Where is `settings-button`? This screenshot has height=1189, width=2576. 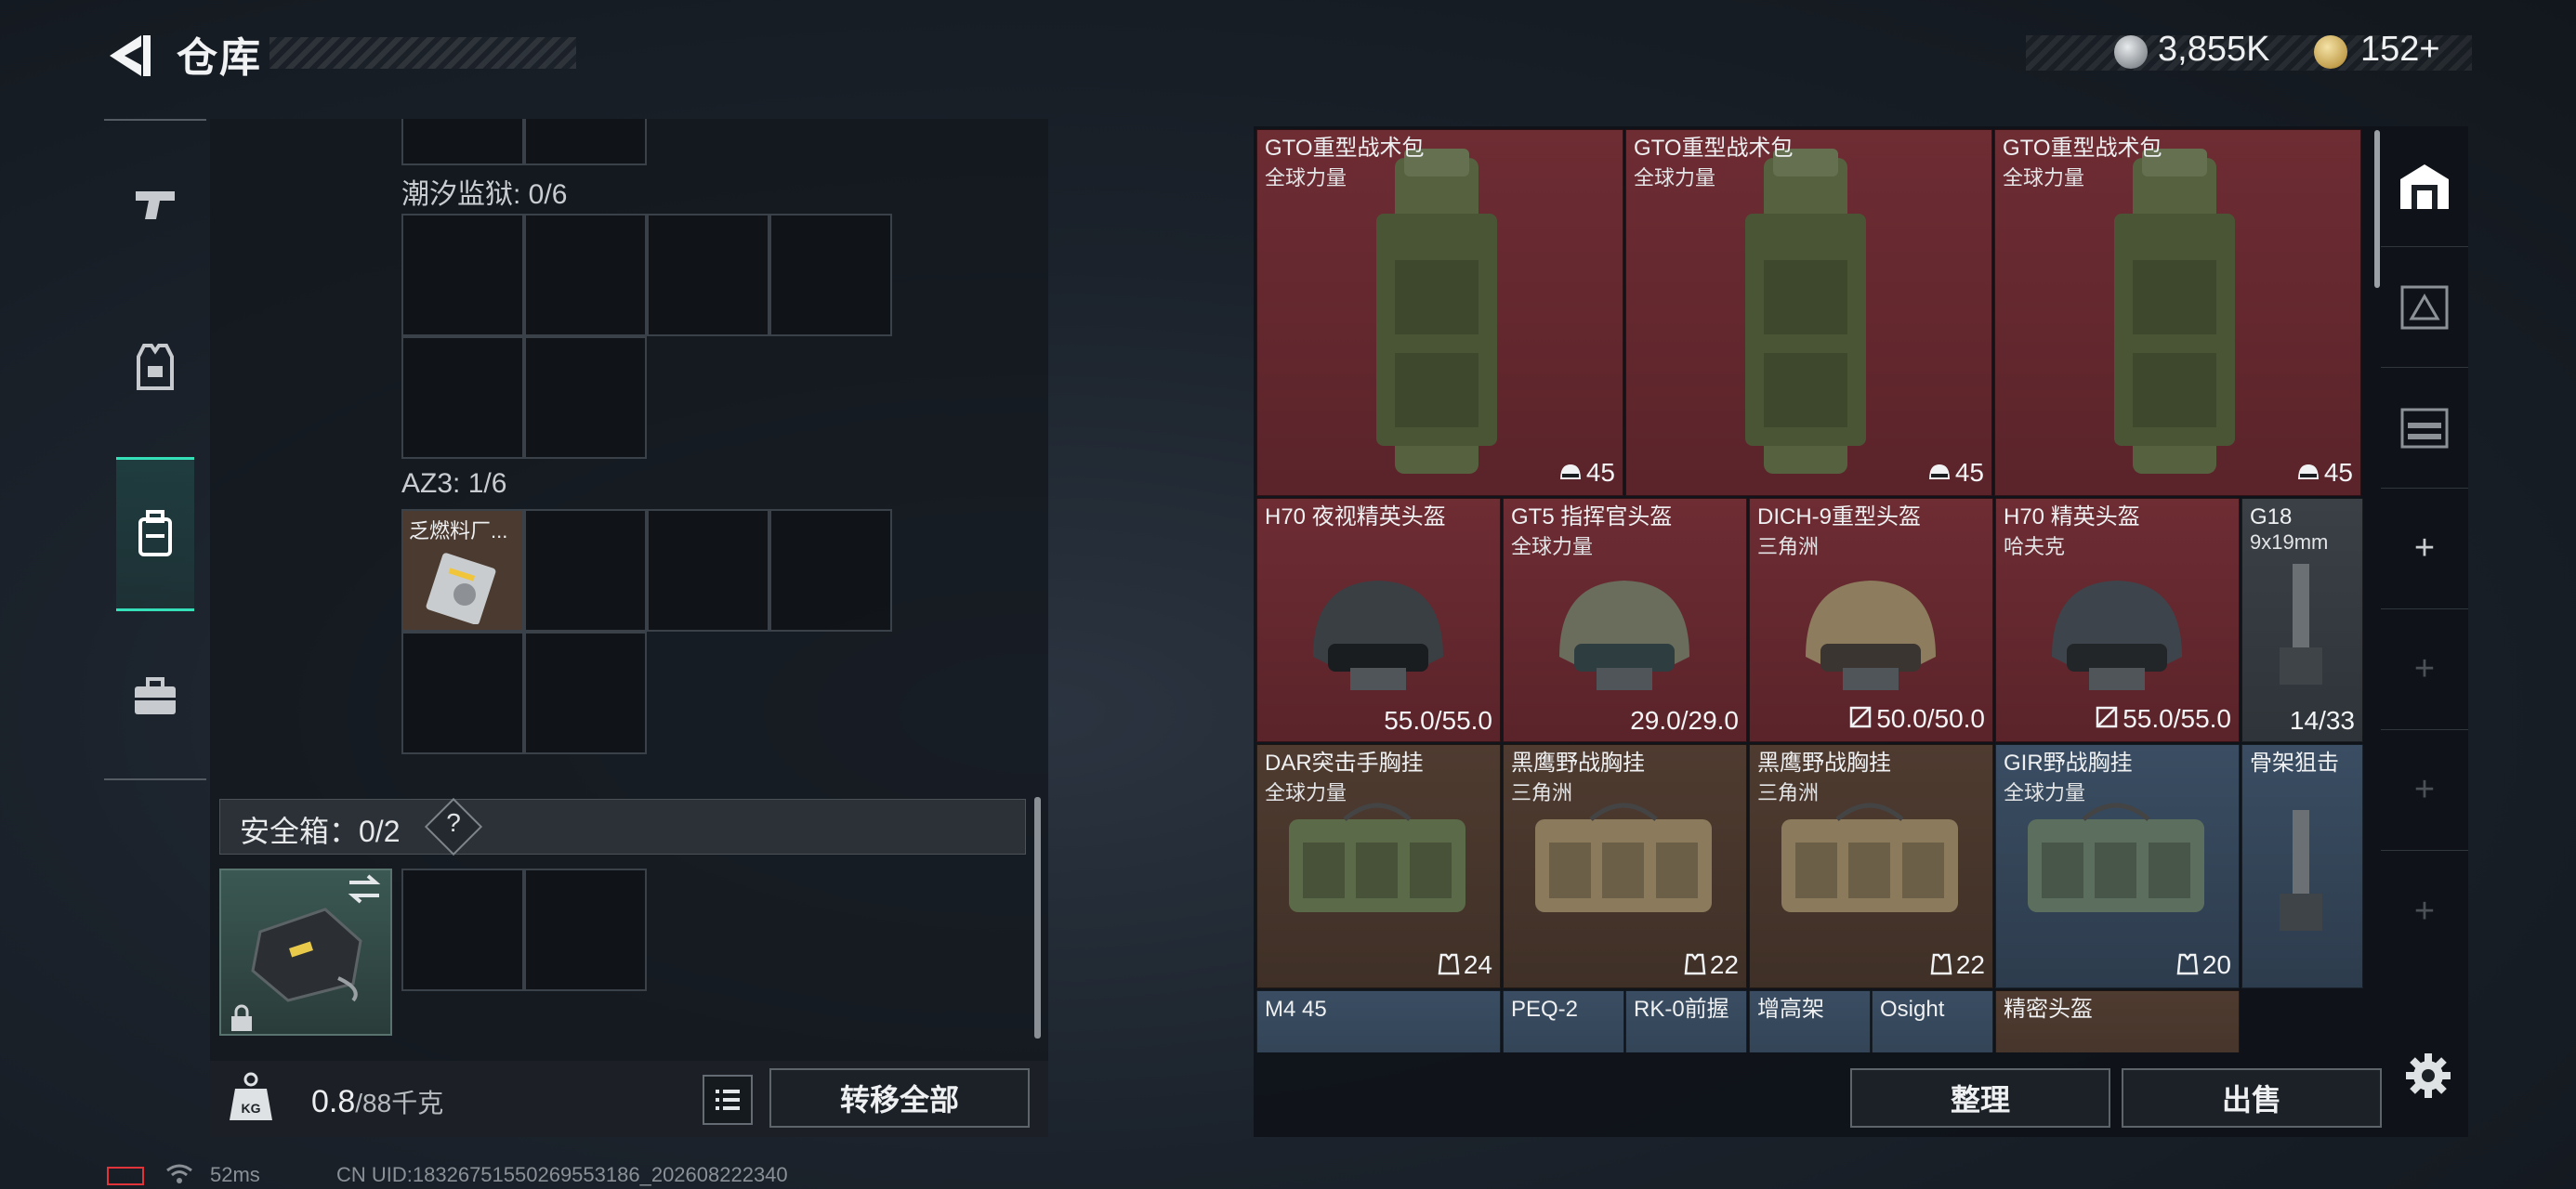 settings-button is located at coordinates (2428, 1076).